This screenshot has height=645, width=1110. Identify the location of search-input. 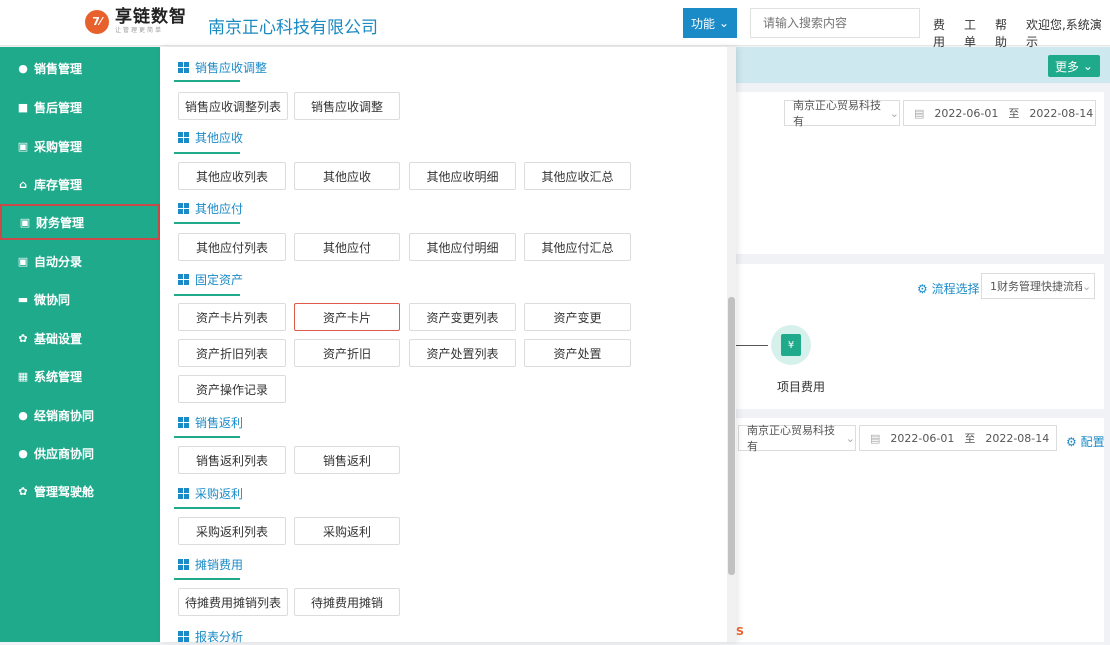
(835, 23).